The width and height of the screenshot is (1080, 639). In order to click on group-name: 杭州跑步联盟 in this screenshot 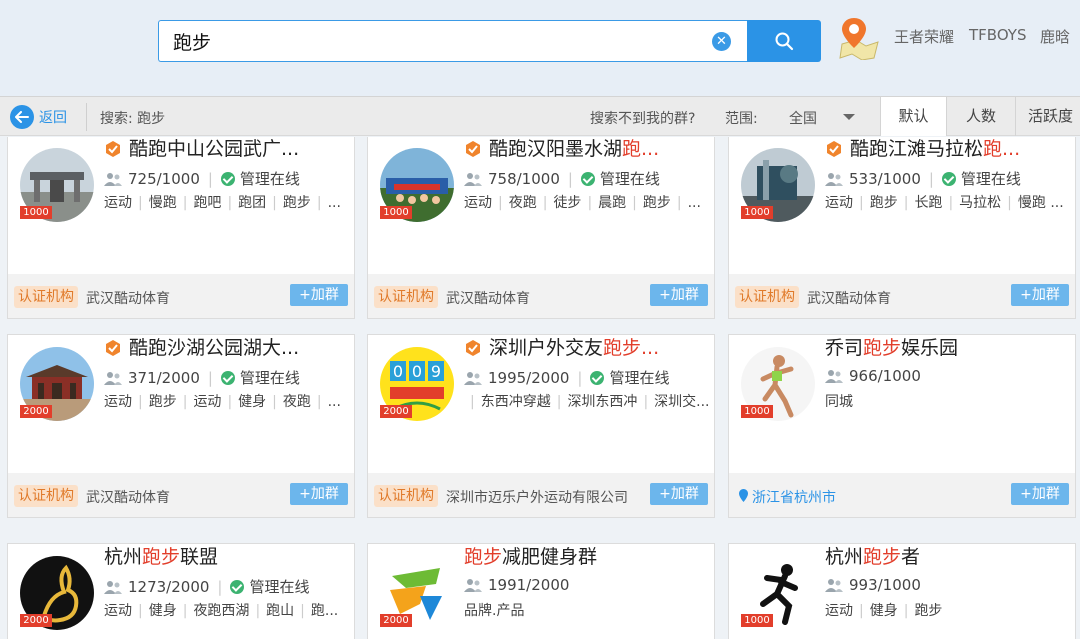, I will do `click(219, 557)`.